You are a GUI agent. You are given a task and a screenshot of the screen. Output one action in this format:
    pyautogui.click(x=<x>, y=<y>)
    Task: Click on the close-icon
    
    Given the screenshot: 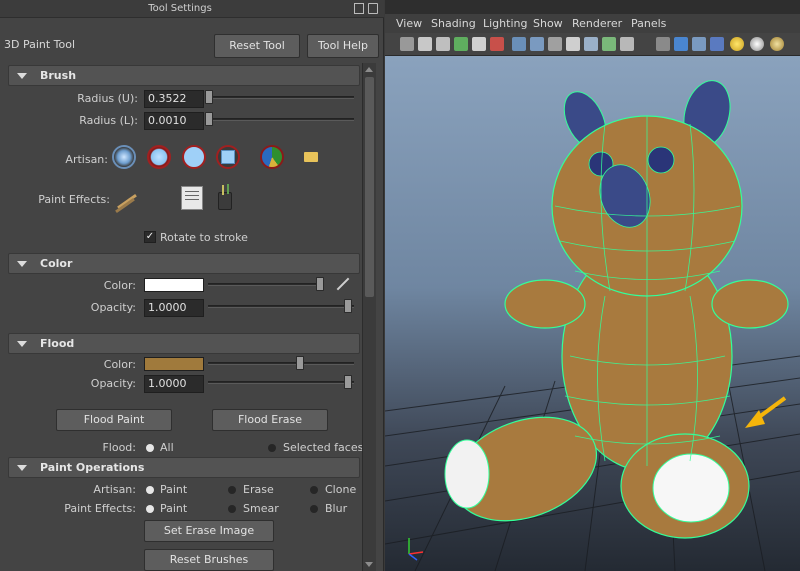 What is the action you would take?
    pyautogui.click(x=373, y=8)
    